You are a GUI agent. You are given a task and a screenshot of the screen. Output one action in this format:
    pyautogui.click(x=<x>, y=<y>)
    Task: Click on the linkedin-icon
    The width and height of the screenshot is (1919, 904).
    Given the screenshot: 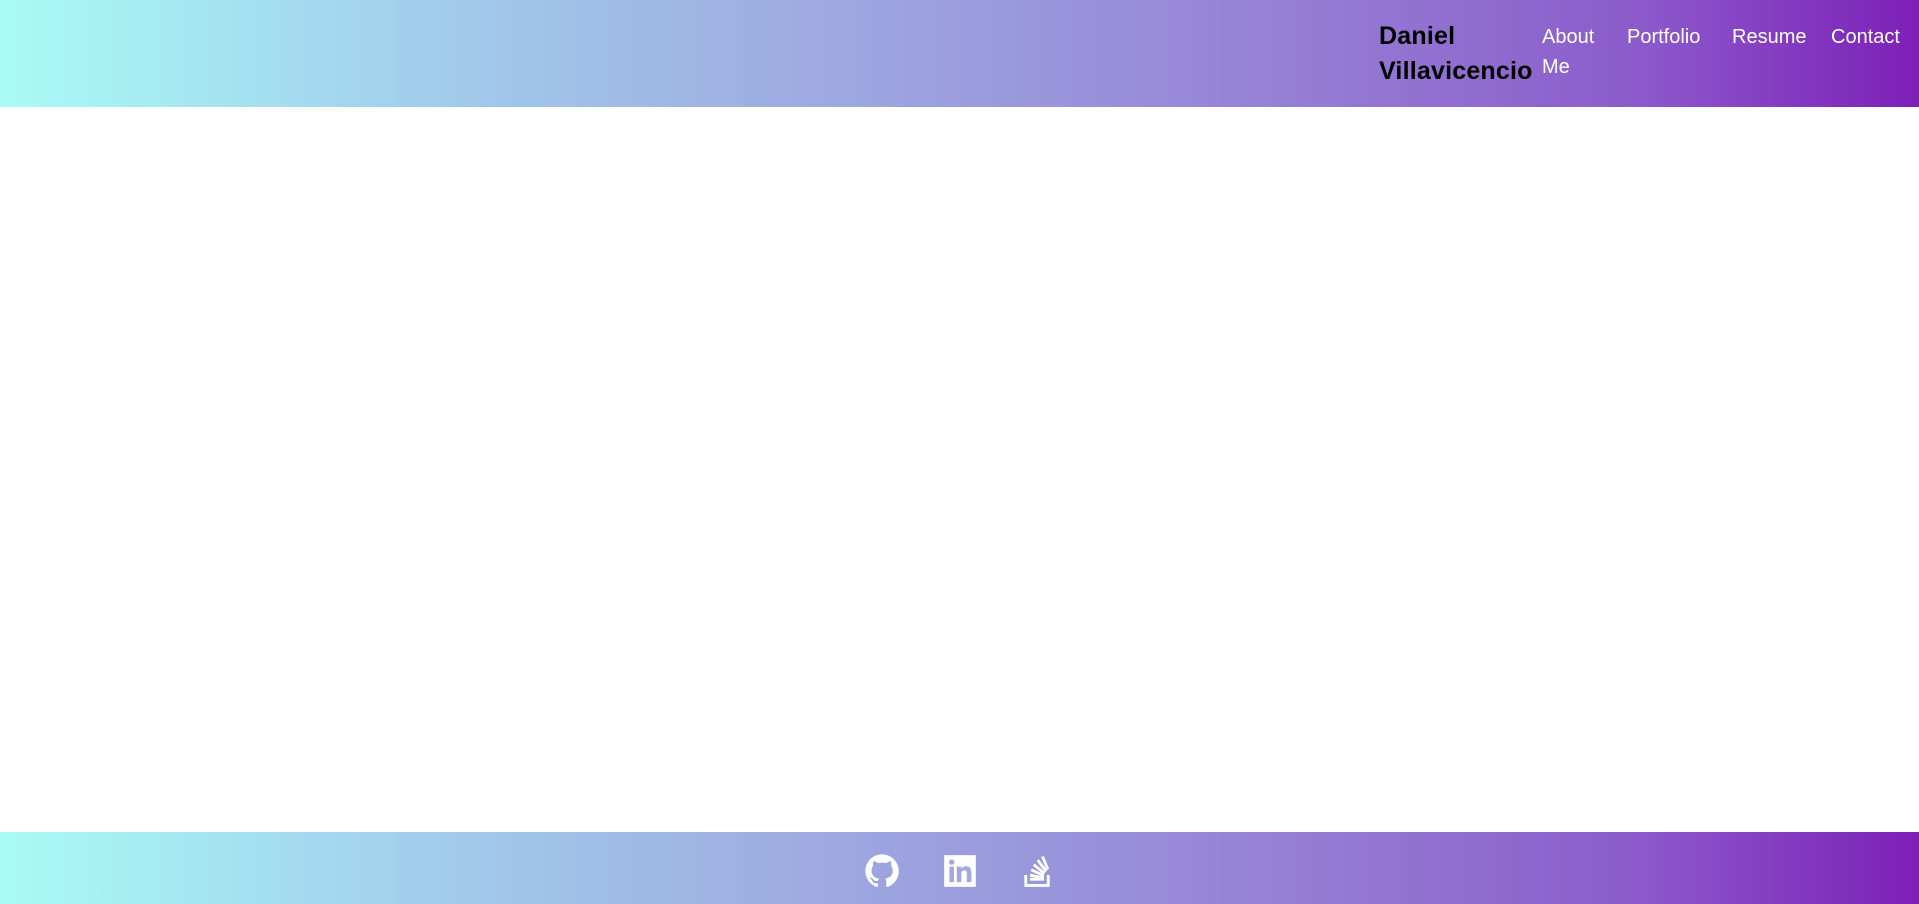 What is the action you would take?
    pyautogui.click(x=960, y=871)
    